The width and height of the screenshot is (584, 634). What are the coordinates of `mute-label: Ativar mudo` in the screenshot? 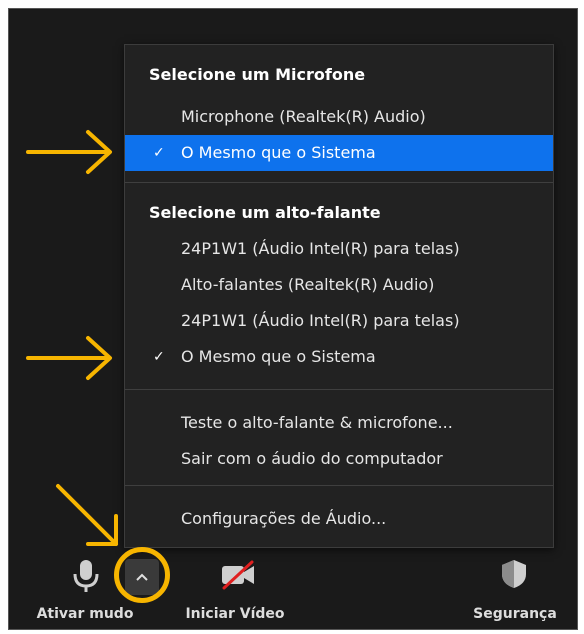 It's located at (85, 614).